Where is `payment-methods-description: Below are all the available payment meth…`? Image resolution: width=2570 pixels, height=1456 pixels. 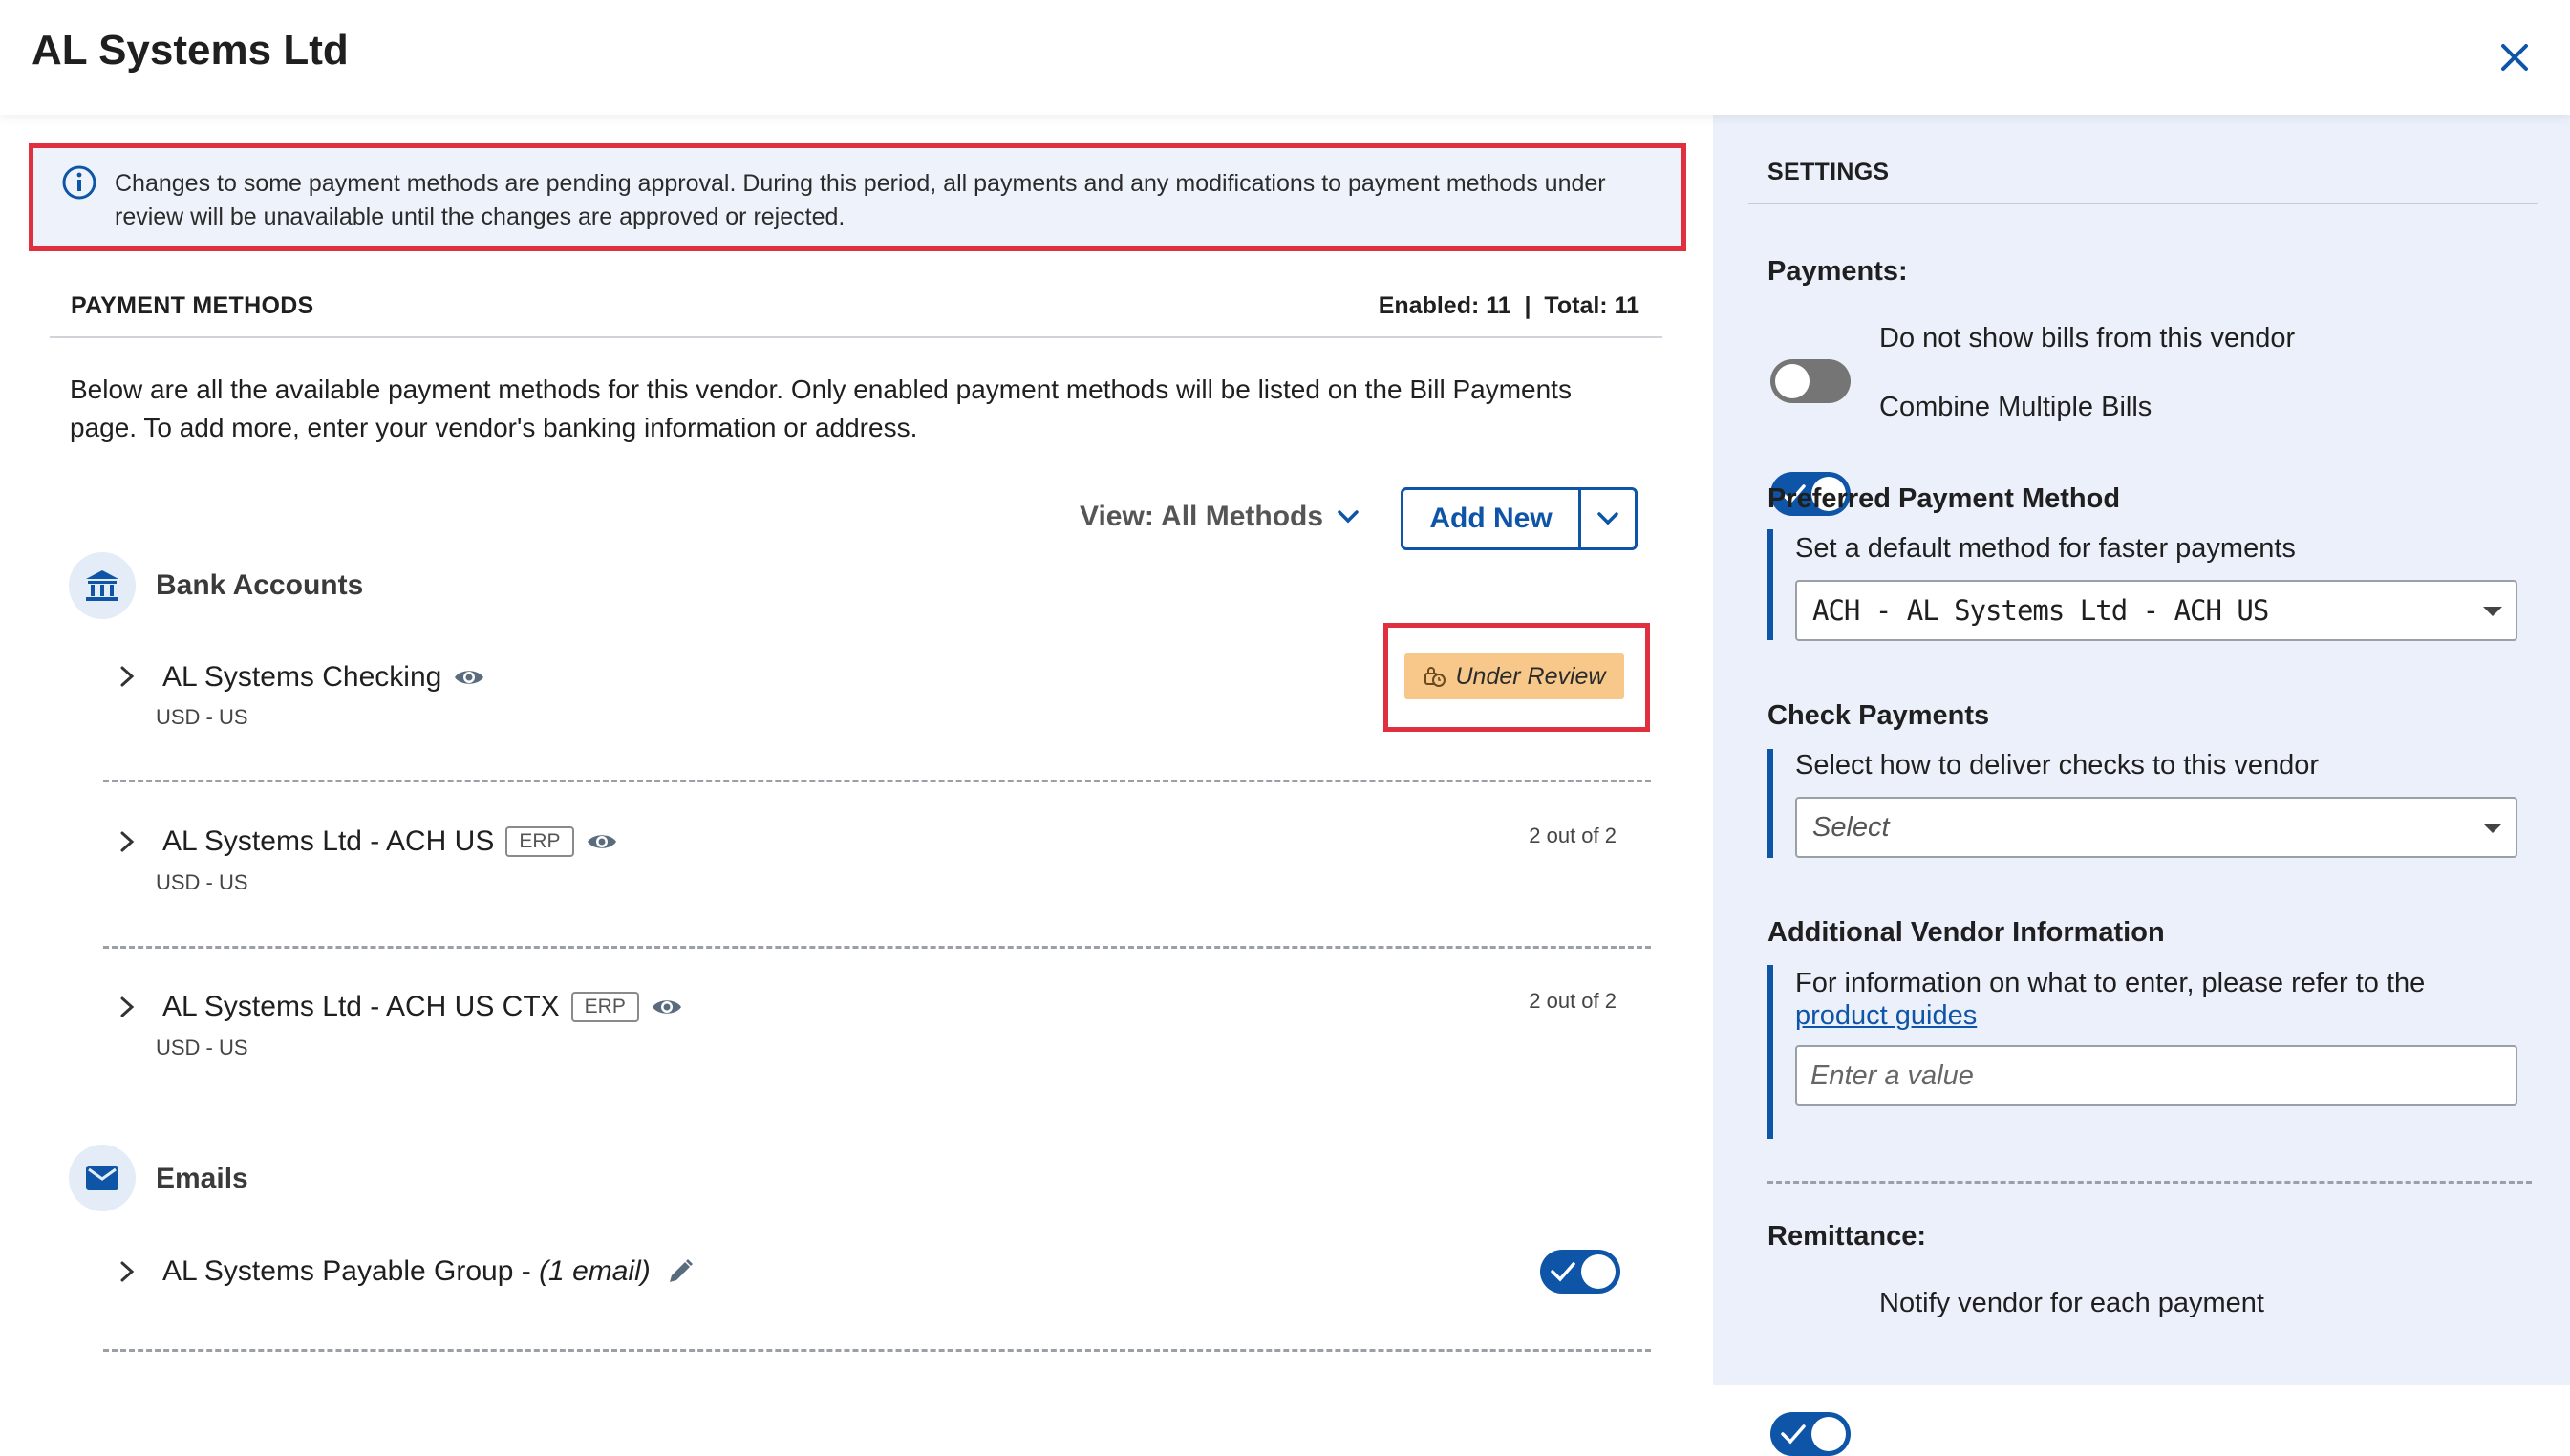 payment-methods-description: Below are all the available payment meth… is located at coordinates (821, 408).